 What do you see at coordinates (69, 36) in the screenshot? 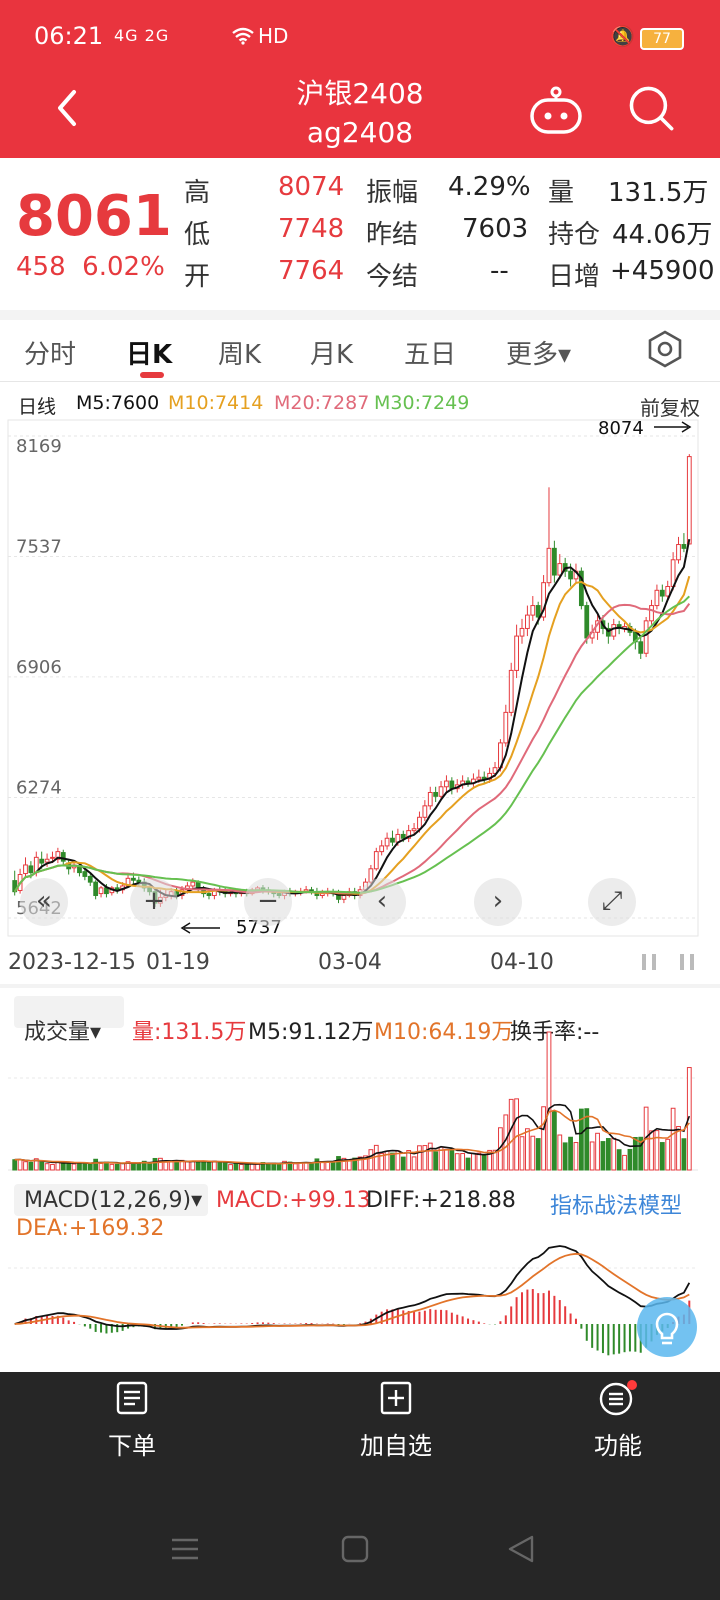
I see `status-time: 06:21` at bounding box center [69, 36].